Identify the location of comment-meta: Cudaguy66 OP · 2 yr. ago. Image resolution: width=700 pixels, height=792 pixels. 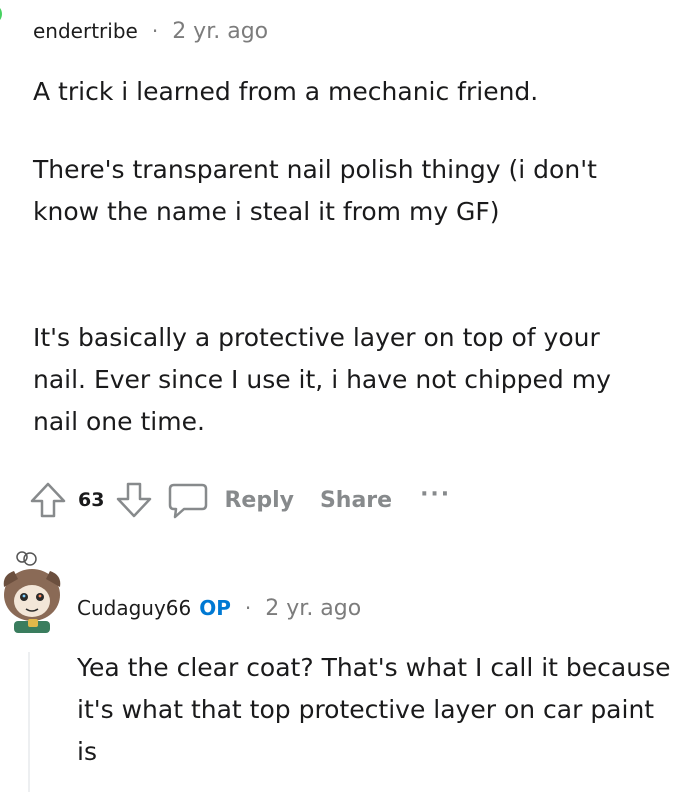
(219, 608).